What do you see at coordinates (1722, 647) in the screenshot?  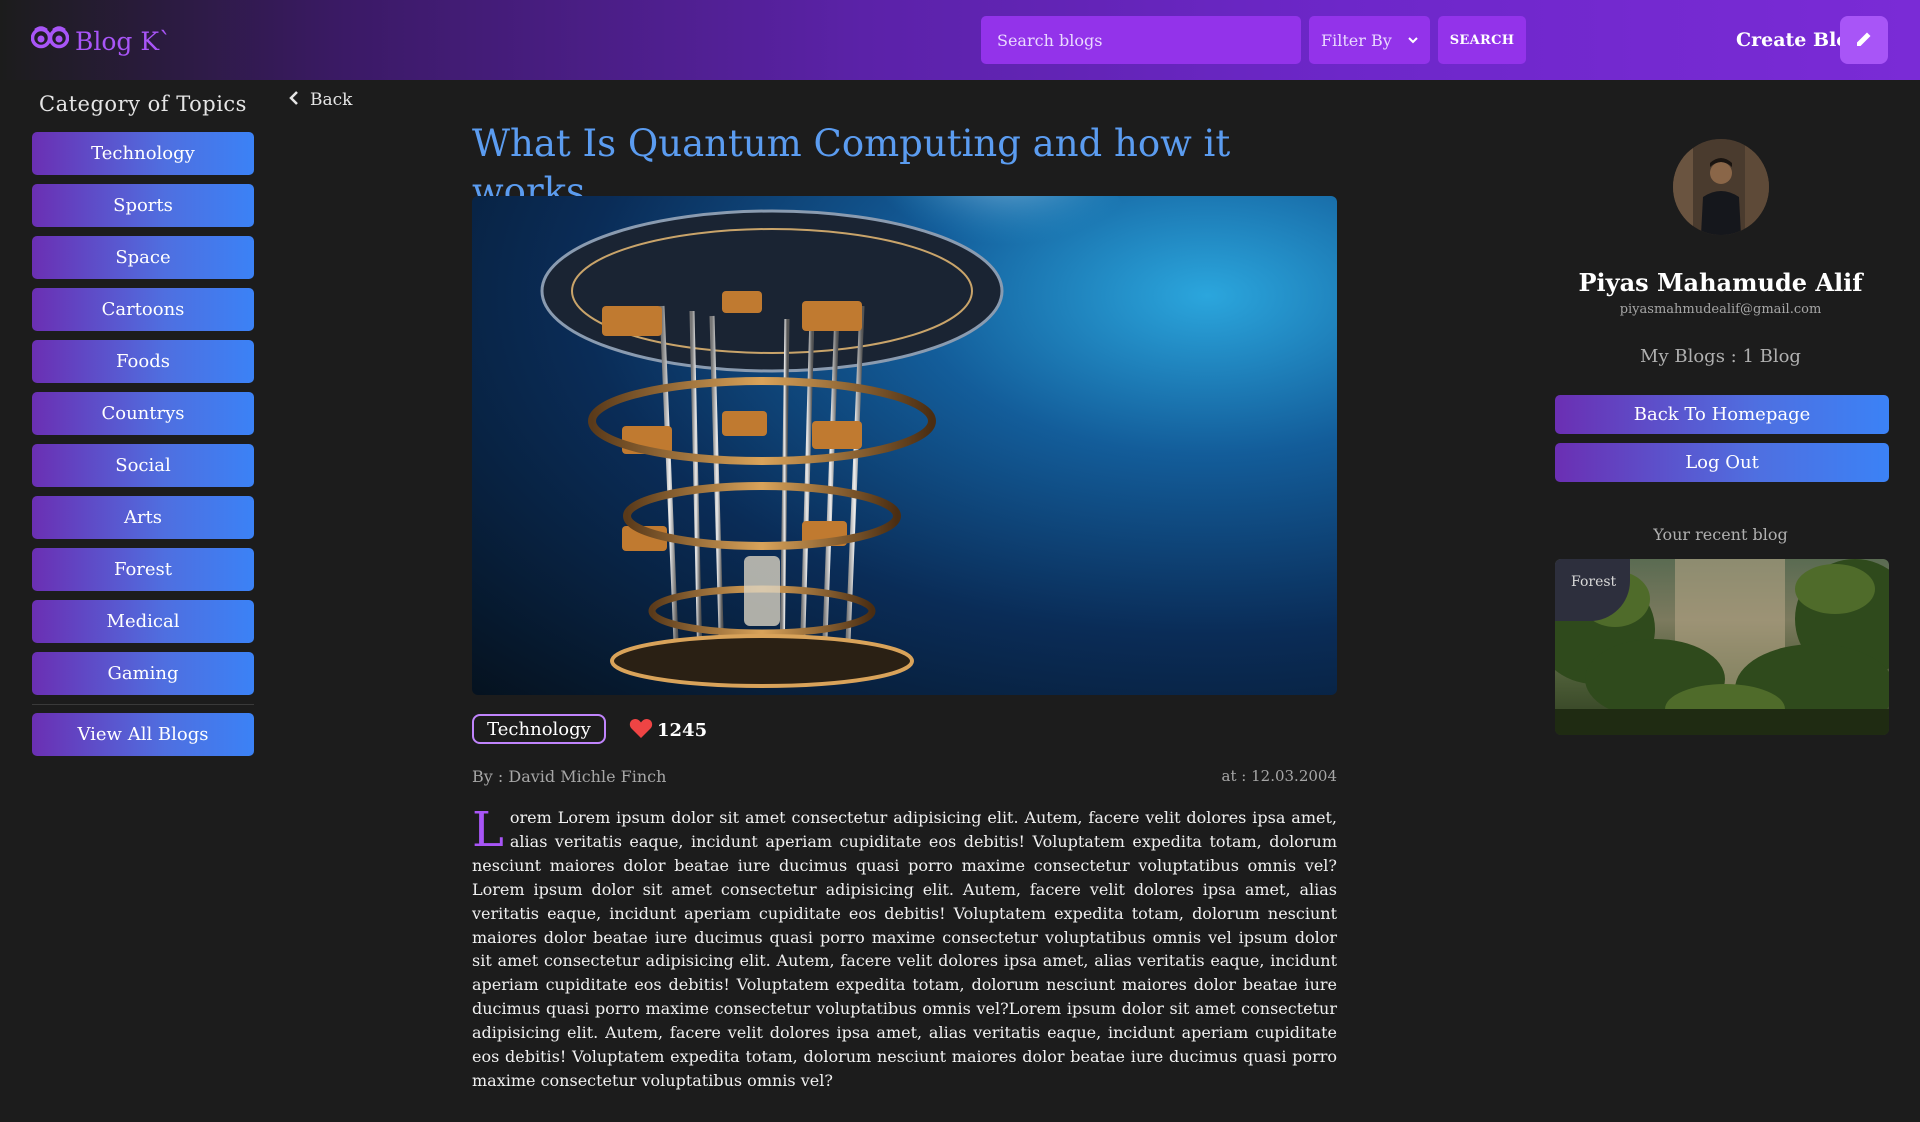 I see `recent-blog-card: Forest` at bounding box center [1722, 647].